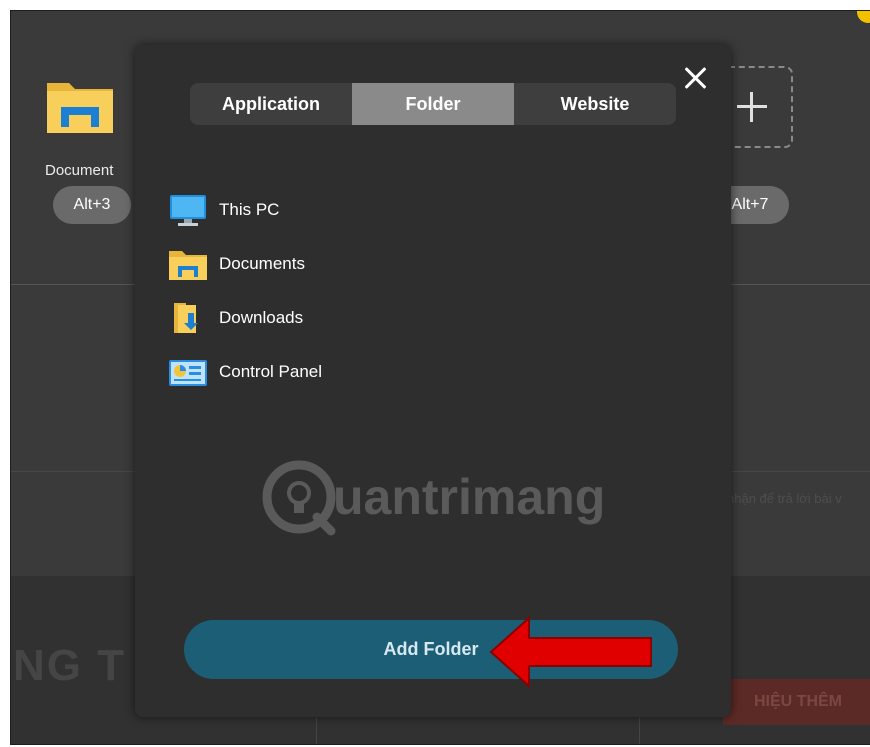 The height and width of the screenshot is (747, 870). I want to click on control-panel-icon, so click(188, 373).